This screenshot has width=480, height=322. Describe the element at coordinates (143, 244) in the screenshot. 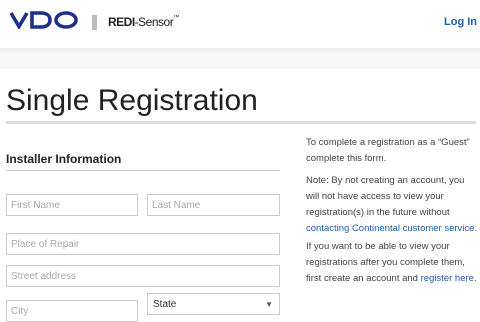

I see `place-of-repair-field` at that location.